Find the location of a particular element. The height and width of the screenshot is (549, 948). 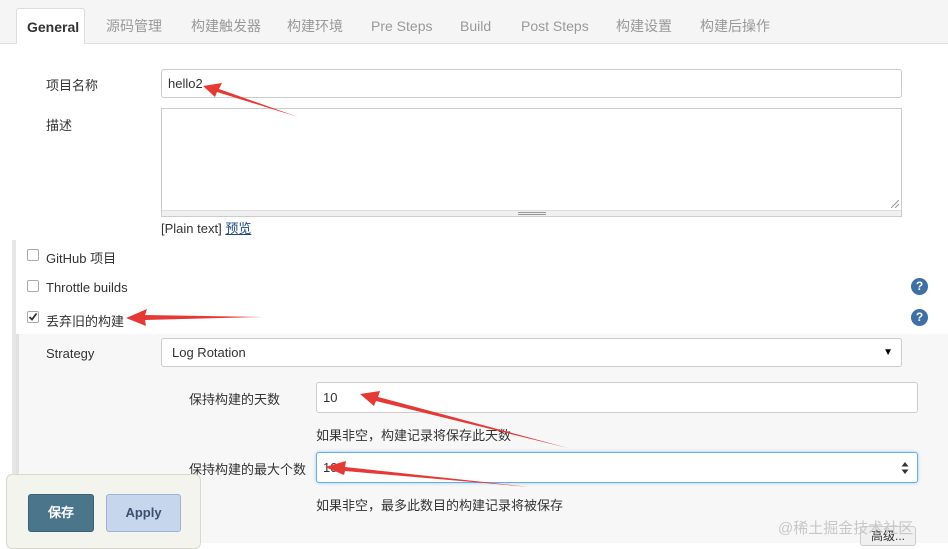

tab-build: Build is located at coordinates (475, 26).